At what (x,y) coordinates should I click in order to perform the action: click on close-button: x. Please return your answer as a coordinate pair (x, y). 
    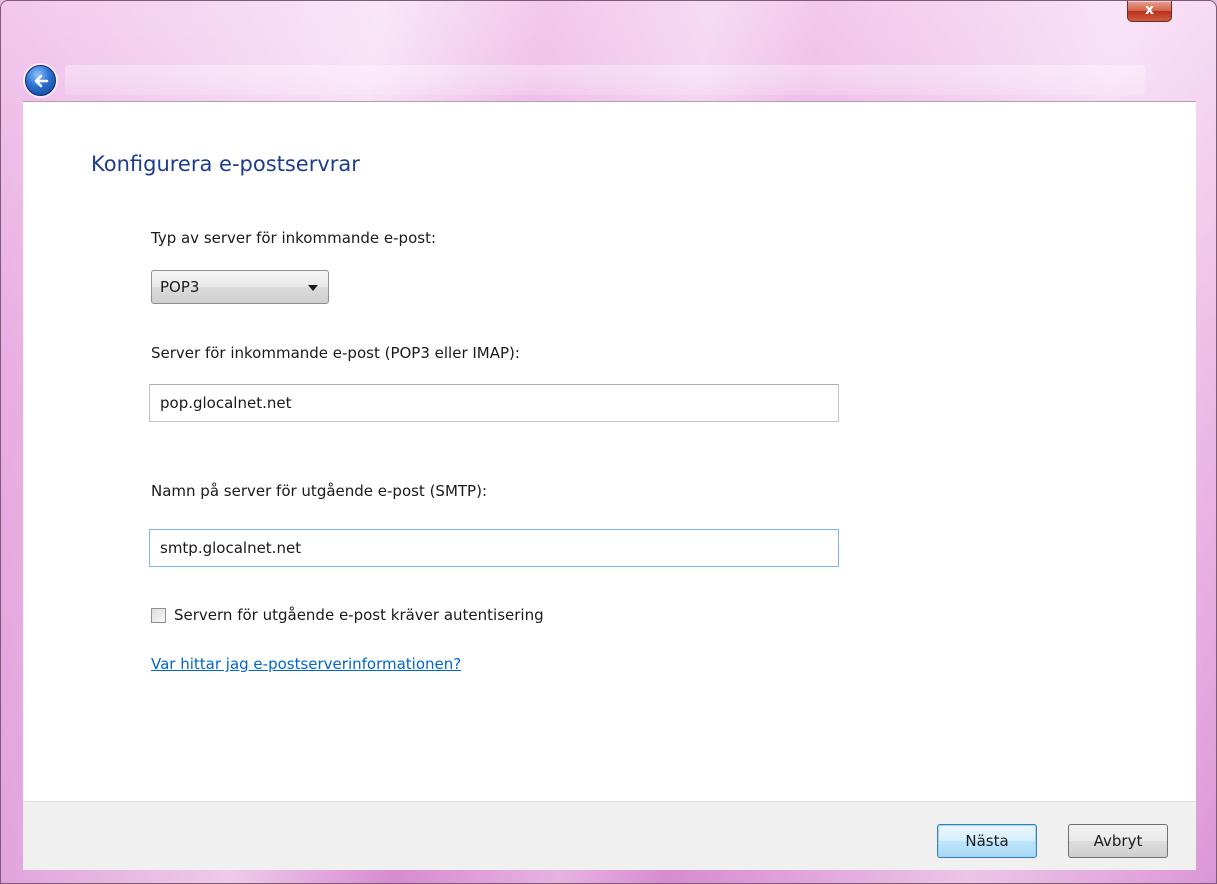
    Looking at the image, I should click on (1149, 11).